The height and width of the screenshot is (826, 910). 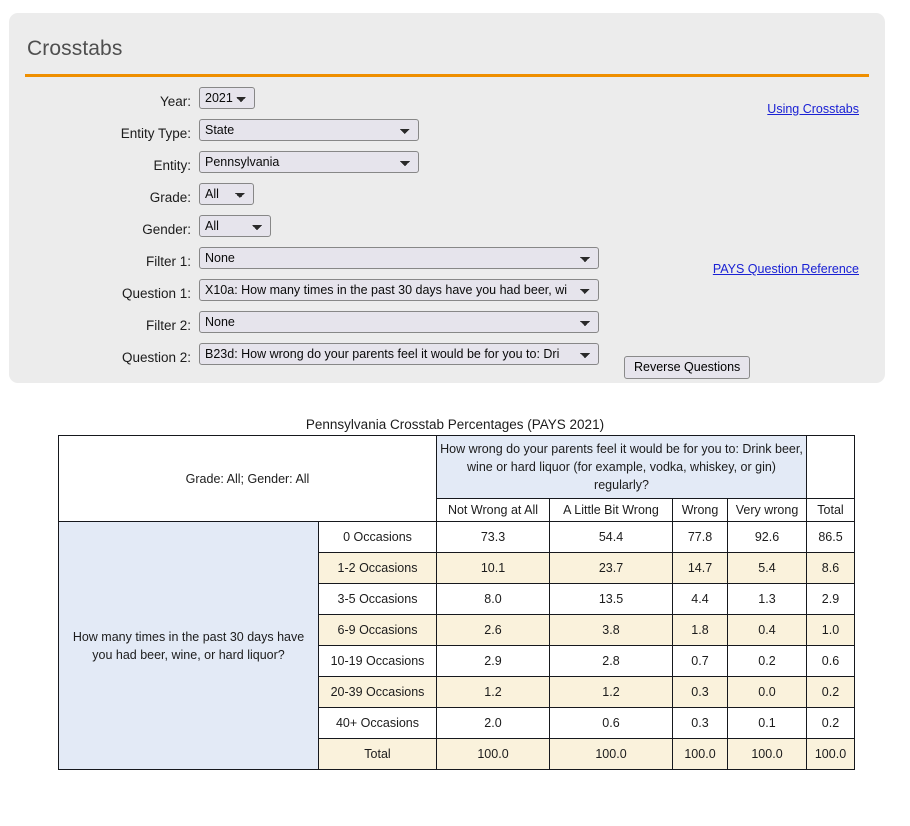 I want to click on row-label: 3-5 Occasions, so click(x=377, y=599).